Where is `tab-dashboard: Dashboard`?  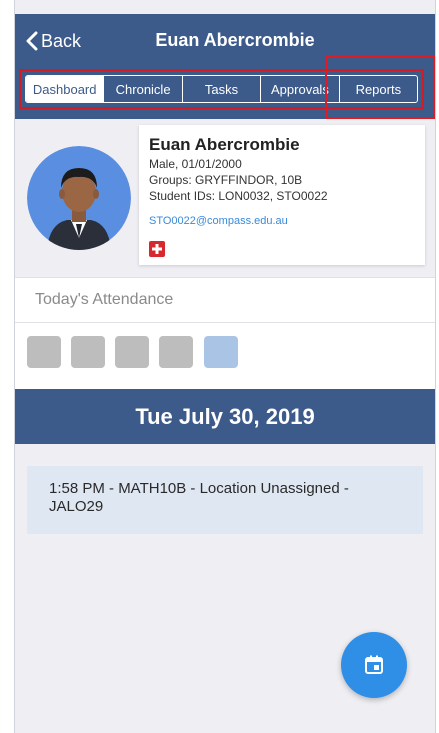 tab-dashboard: Dashboard is located at coordinates (65, 89).